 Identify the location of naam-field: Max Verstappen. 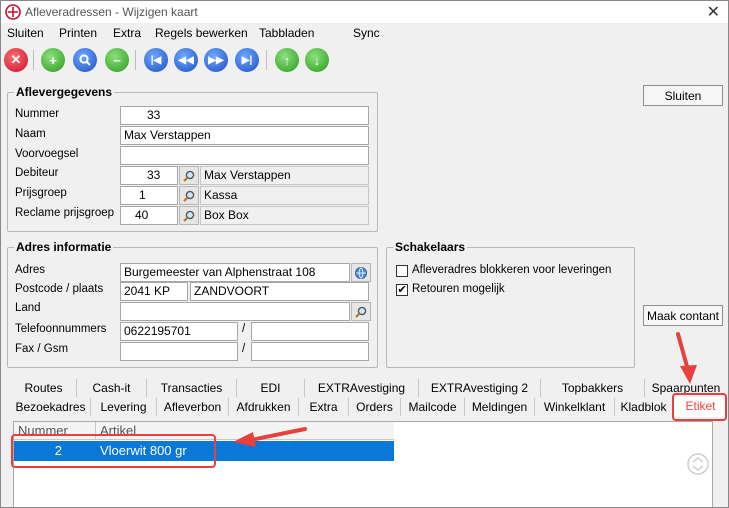
(244, 135).